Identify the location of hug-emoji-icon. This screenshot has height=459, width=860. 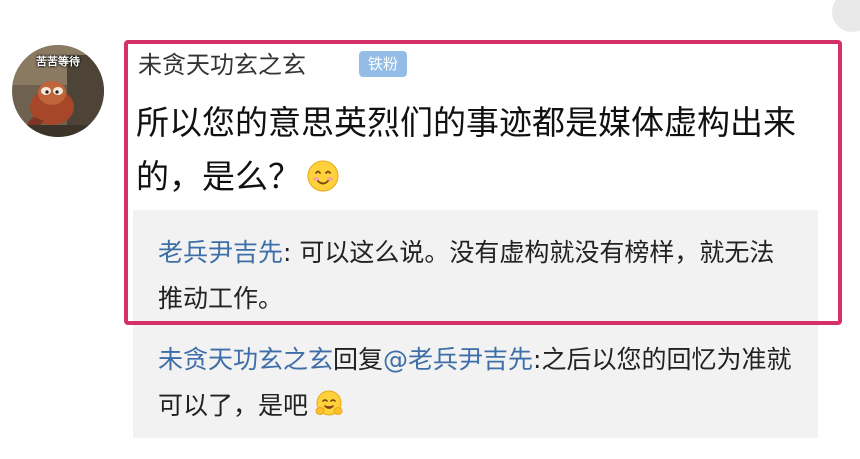
(329, 403).